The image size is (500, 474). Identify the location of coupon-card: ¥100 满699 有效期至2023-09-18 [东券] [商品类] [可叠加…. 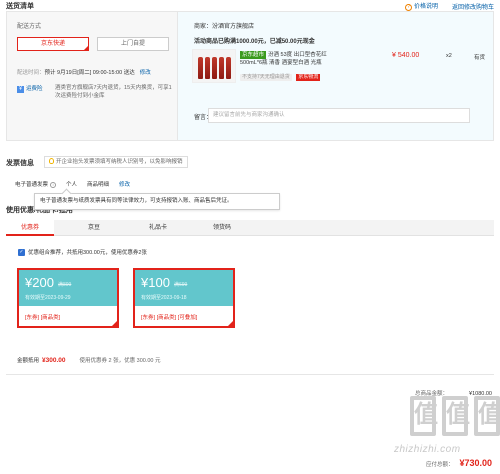
(184, 298).